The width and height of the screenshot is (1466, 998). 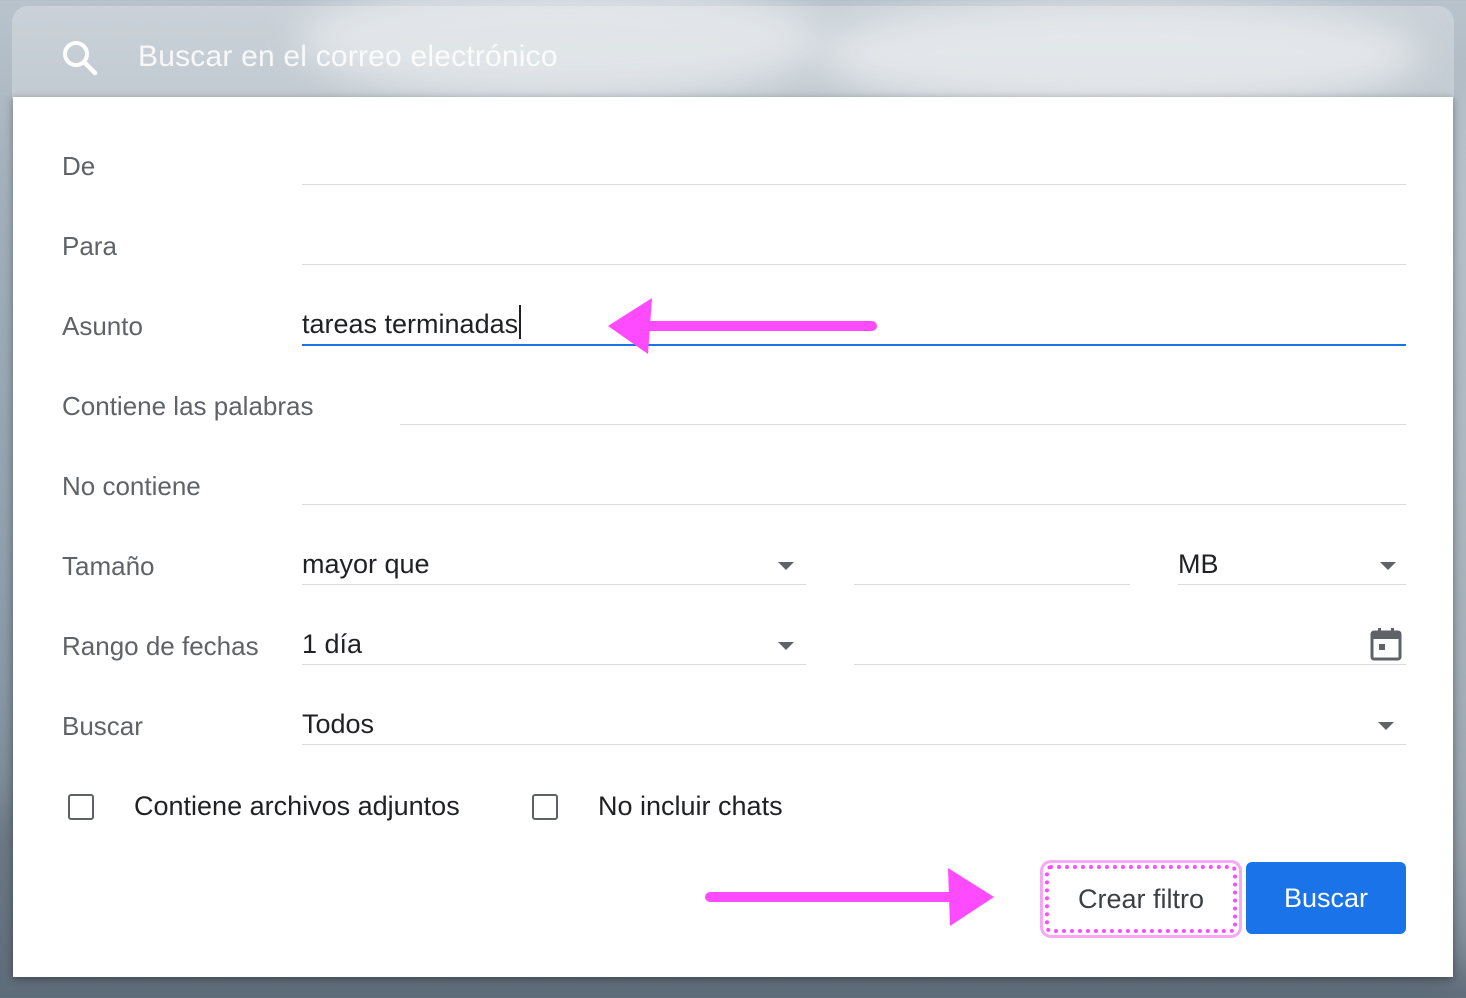 I want to click on calendar-icon, so click(x=1386, y=644).